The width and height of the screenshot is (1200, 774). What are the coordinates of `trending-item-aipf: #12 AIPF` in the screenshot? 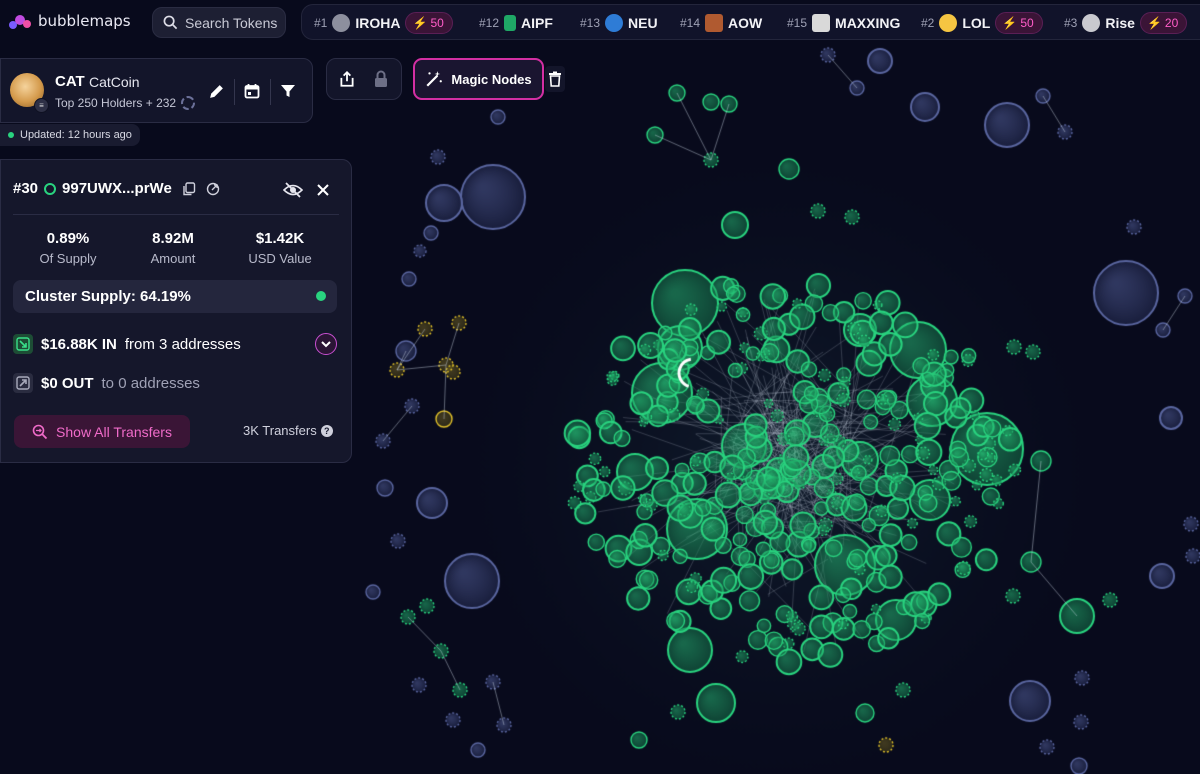 It's located at (516, 23).